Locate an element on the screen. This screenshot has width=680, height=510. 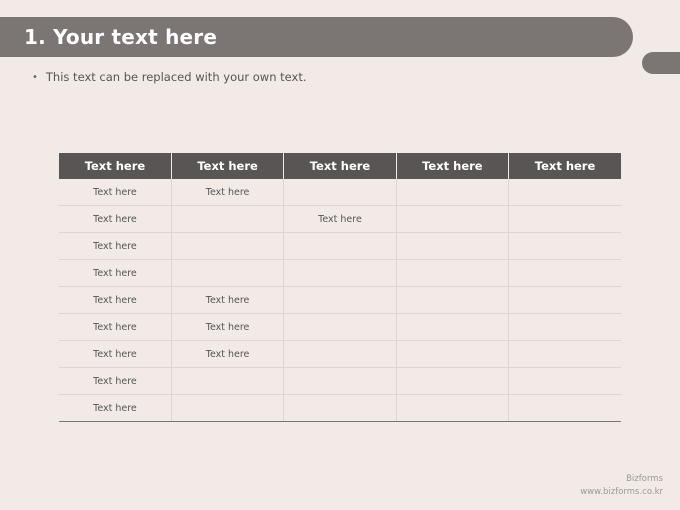
footer: Bizforms www.bizforms.co.kr is located at coordinates (621, 486).